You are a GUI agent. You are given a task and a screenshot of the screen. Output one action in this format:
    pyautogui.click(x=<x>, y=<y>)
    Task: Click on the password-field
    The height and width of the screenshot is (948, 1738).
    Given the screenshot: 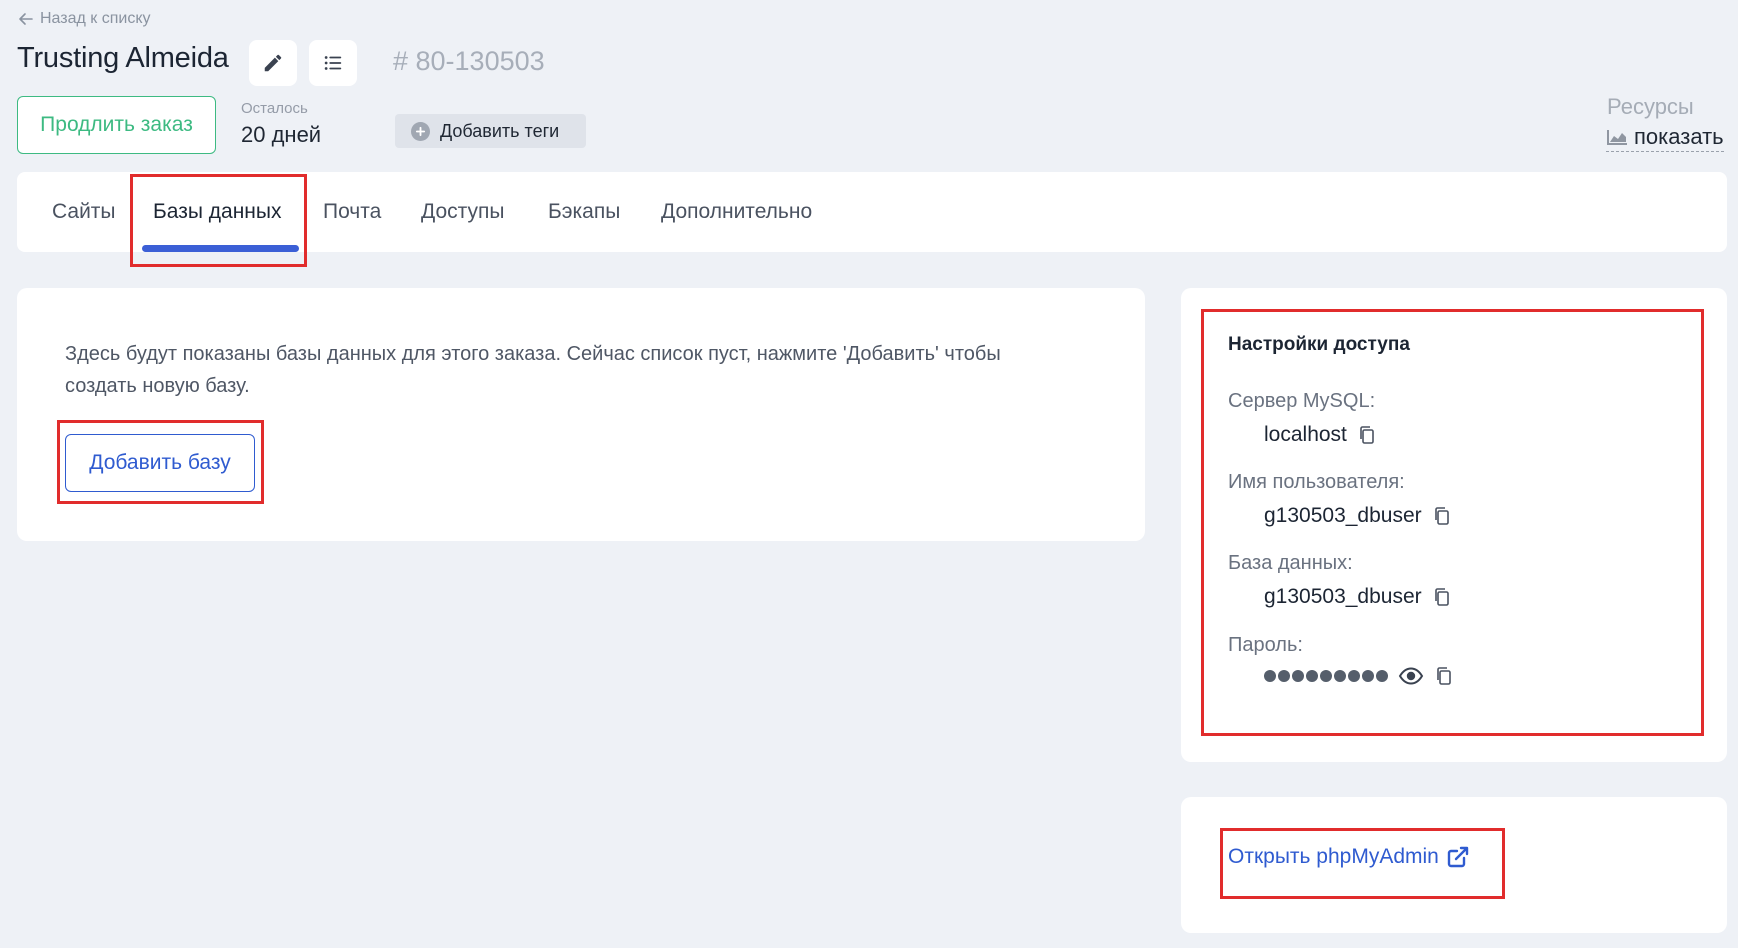 What is the action you would take?
    pyautogui.click(x=1359, y=676)
    